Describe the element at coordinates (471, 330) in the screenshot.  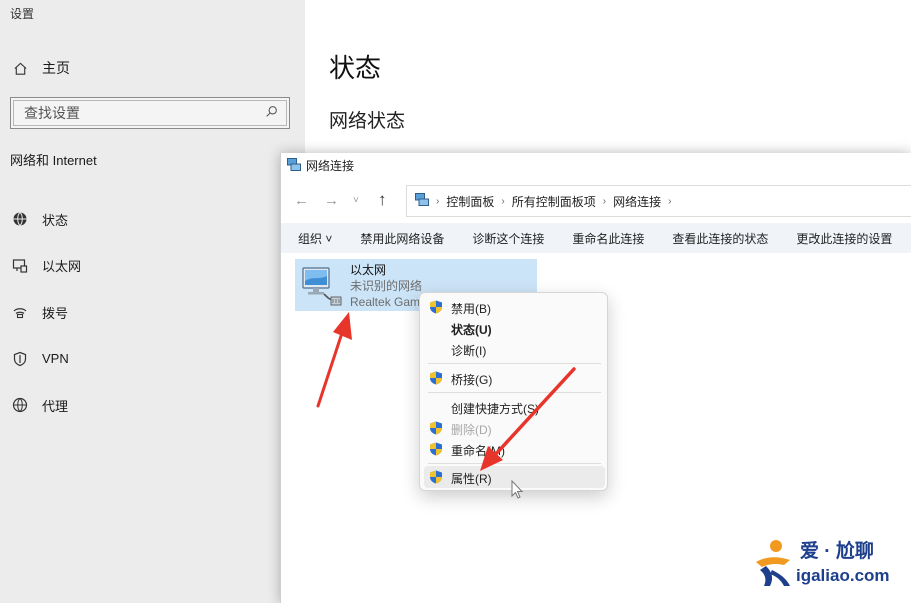
I see `menu-label: 状态(U)` at that location.